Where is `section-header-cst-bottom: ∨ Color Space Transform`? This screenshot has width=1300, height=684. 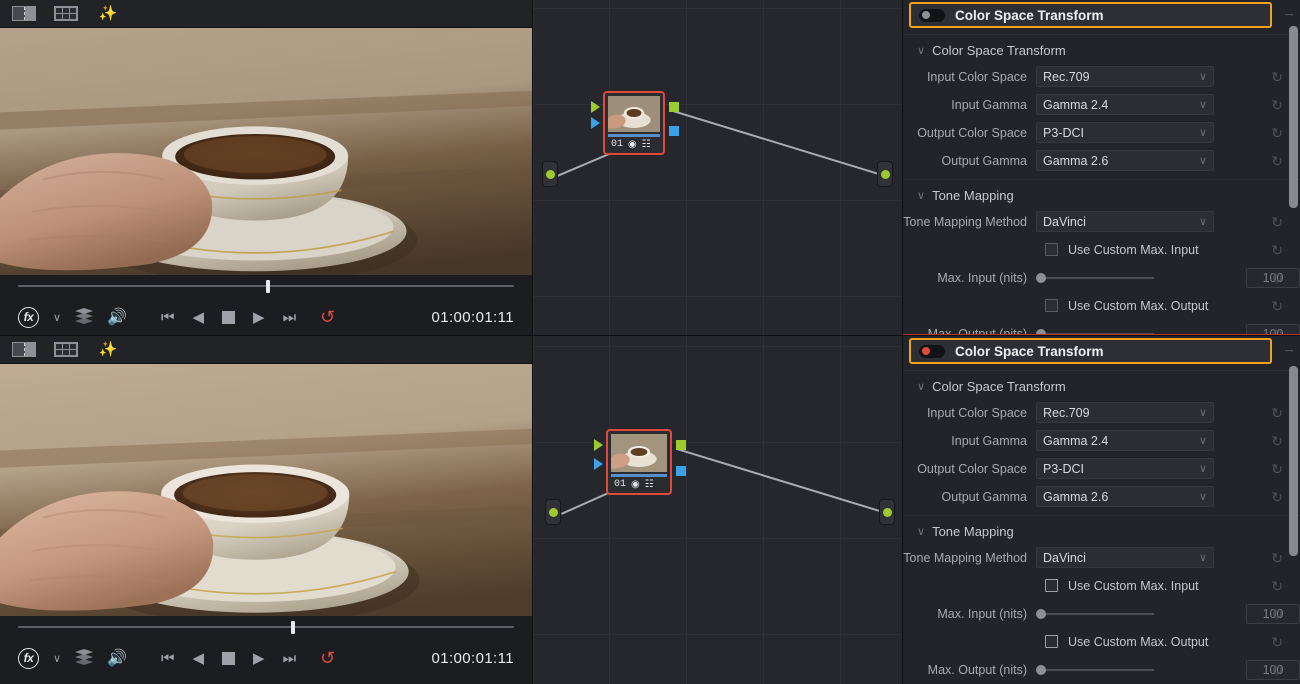
section-header-cst-bottom: ∨ Color Space Transform is located at coordinates (1101, 385).